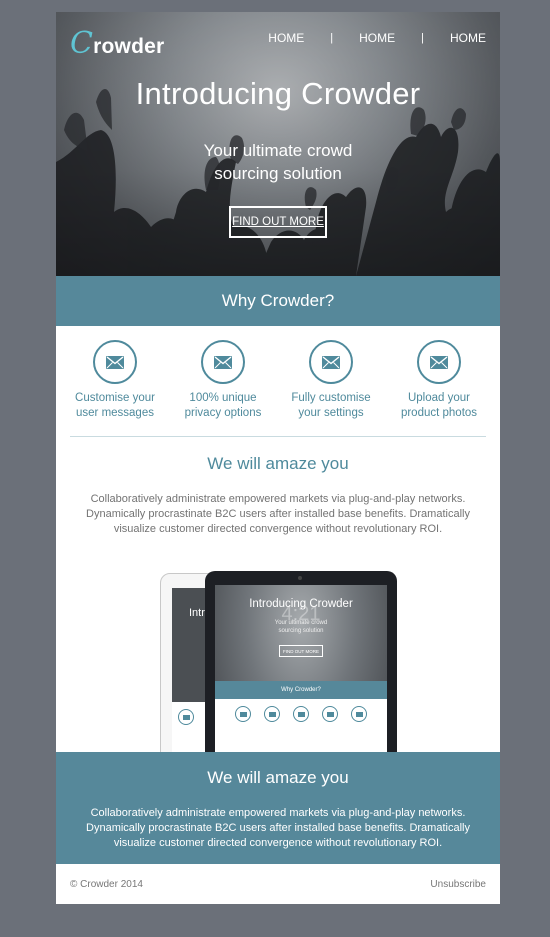 The width and height of the screenshot is (550, 937). I want to click on feature-item: Fully customise your settings, so click(331, 388).